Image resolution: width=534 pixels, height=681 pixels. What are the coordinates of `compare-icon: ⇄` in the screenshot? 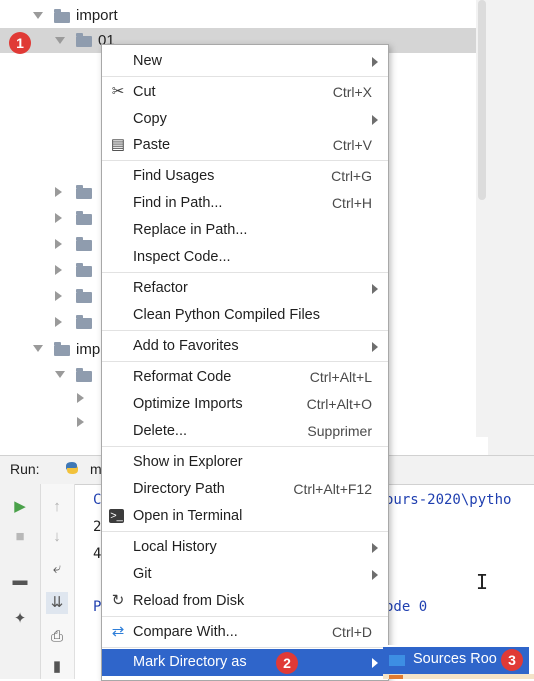 It's located at (118, 631).